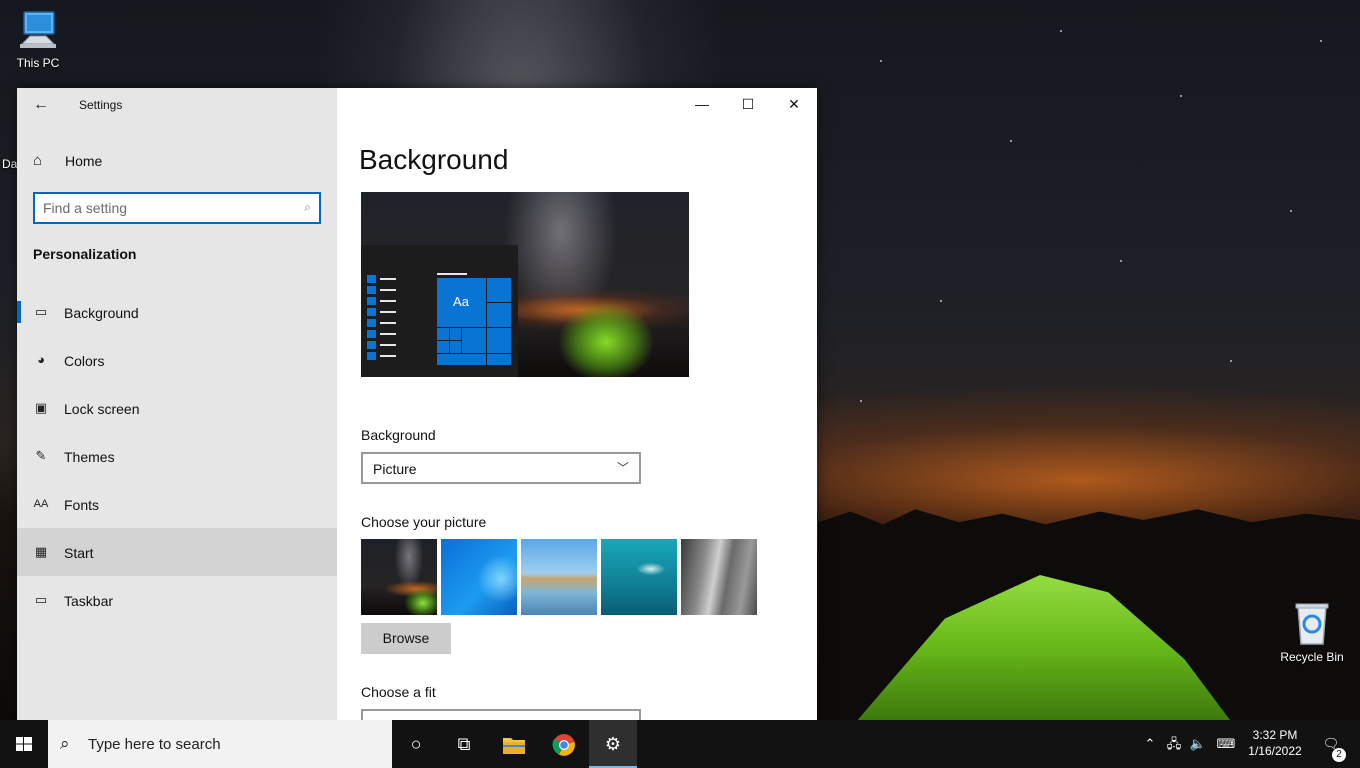 Image resolution: width=1360 pixels, height=768 pixels. What do you see at coordinates (41, 359) in the screenshot?
I see `palette-icon: ◕` at bounding box center [41, 359].